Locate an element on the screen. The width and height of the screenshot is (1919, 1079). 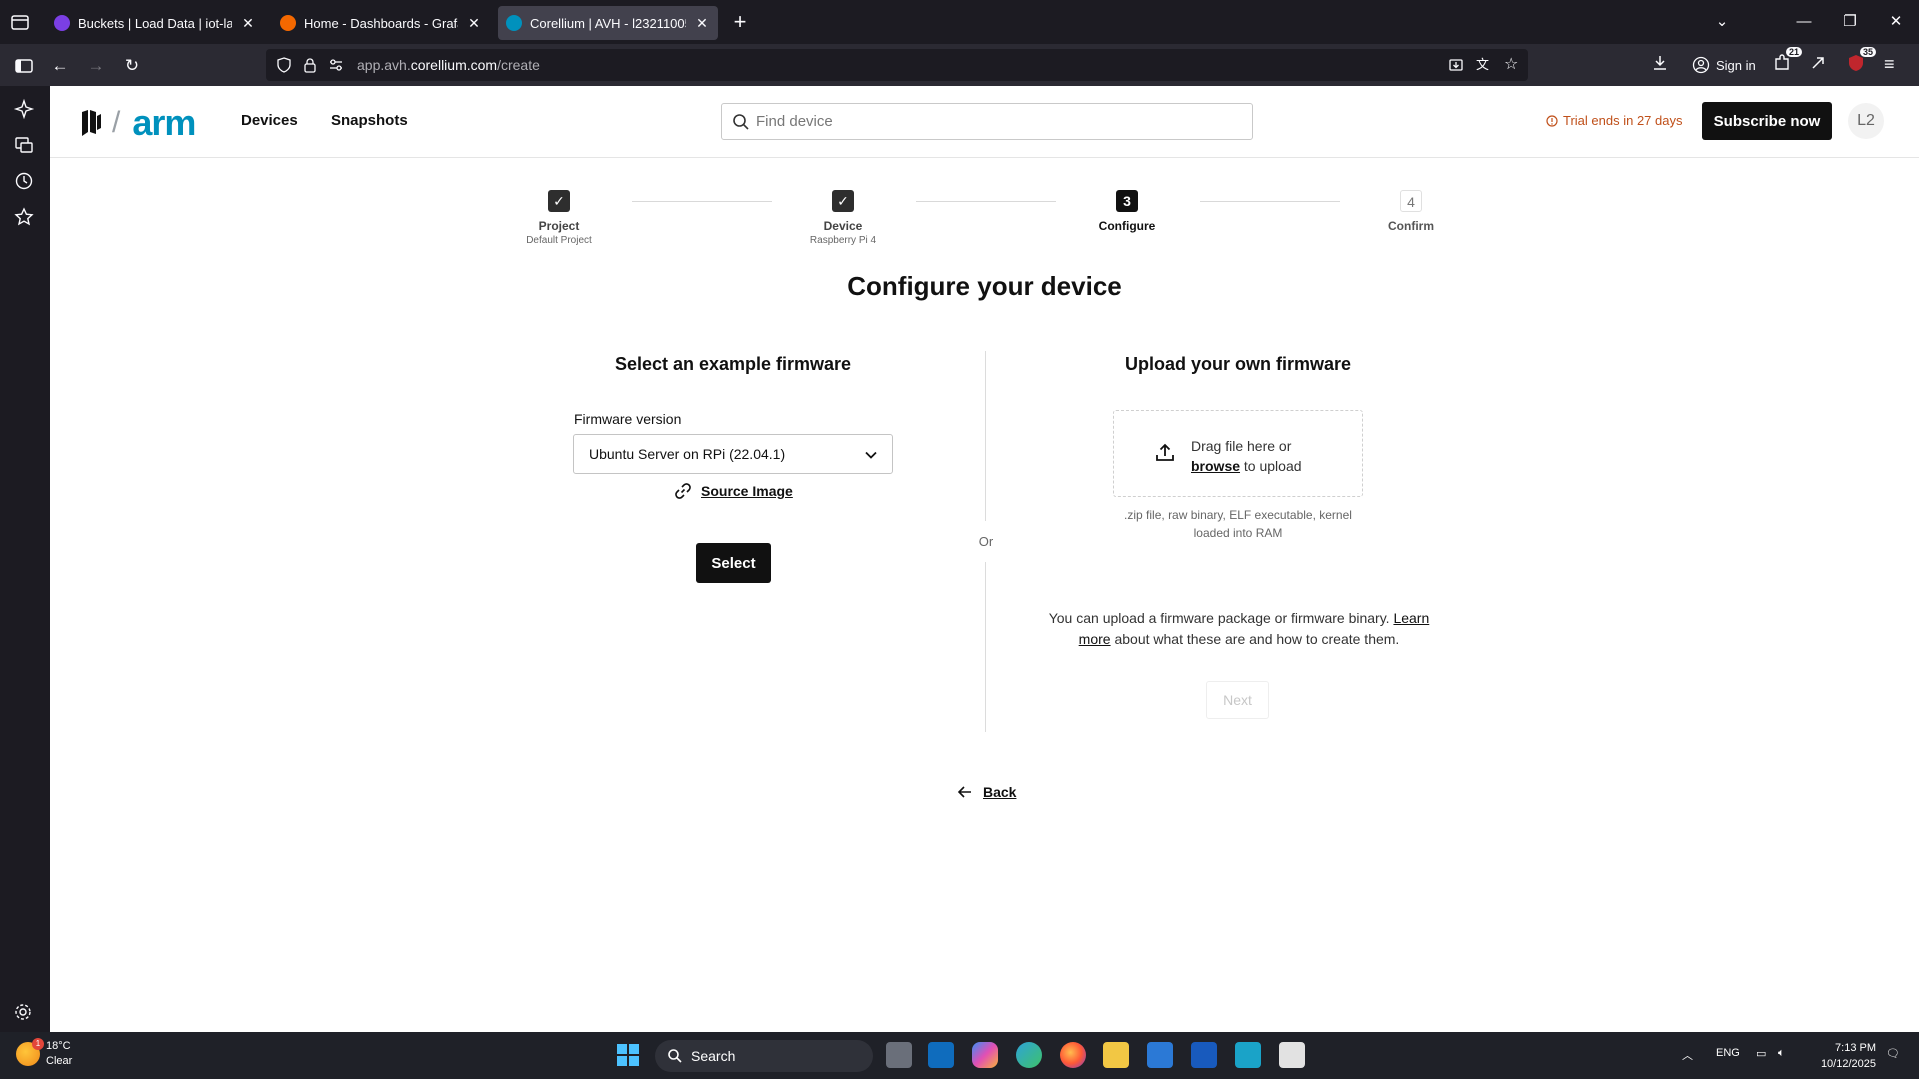
browser-tab-influx: Buckets | Load Data | iot-lab | I ✕ is located at coordinates (155, 23).